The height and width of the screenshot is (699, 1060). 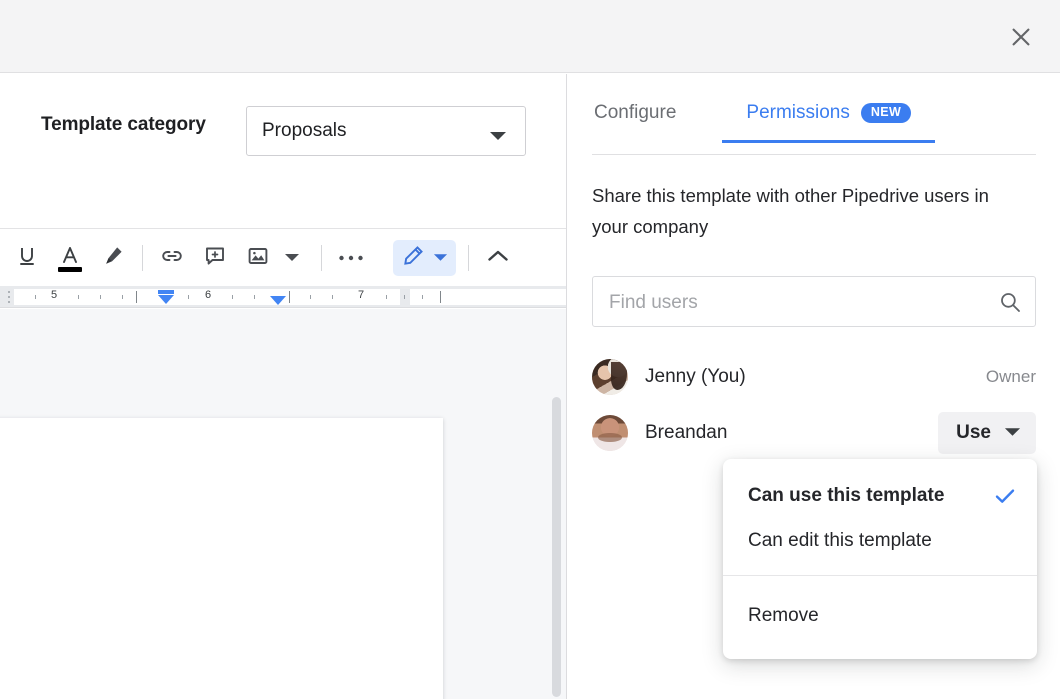 What do you see at coordinates (278, 300) in the screenshot?
I see `left-indent-marker` at bounding box center [278, 300].